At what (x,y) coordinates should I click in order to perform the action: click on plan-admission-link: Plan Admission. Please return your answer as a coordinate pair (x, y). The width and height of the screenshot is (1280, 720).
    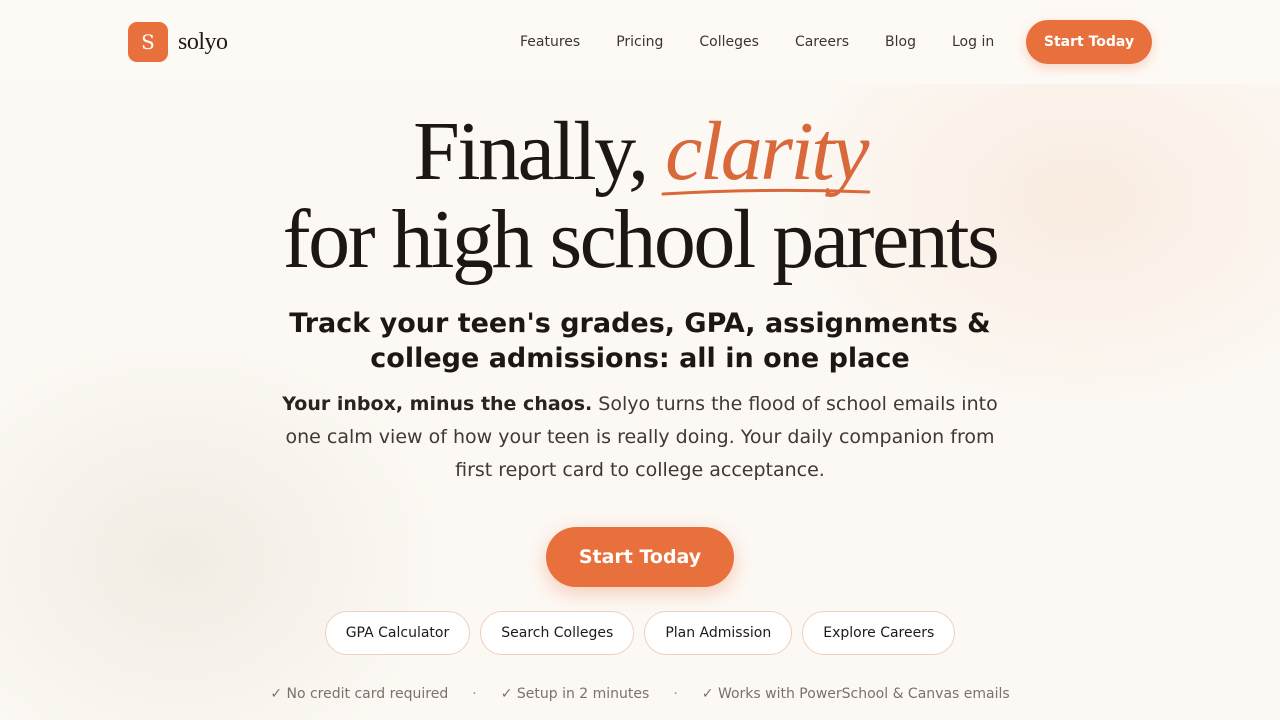
    Looking at the image, I should click on (718, 633).